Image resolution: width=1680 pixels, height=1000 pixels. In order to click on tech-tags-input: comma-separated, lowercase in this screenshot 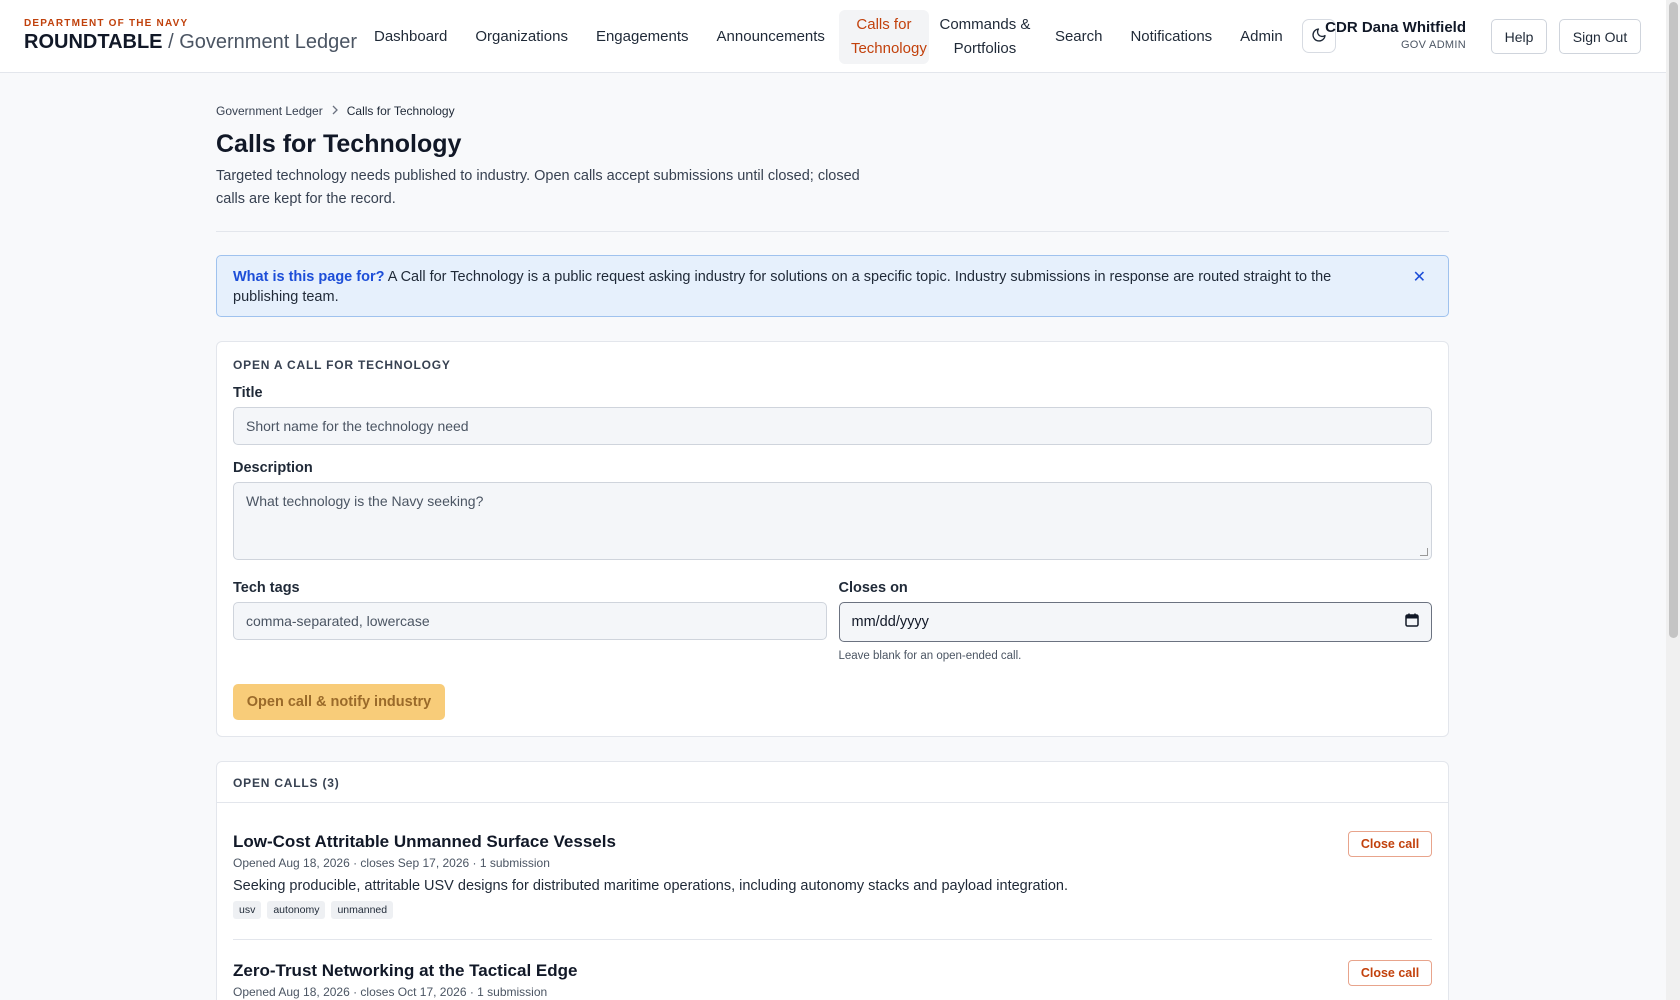, I will do `click(530, 621)`.